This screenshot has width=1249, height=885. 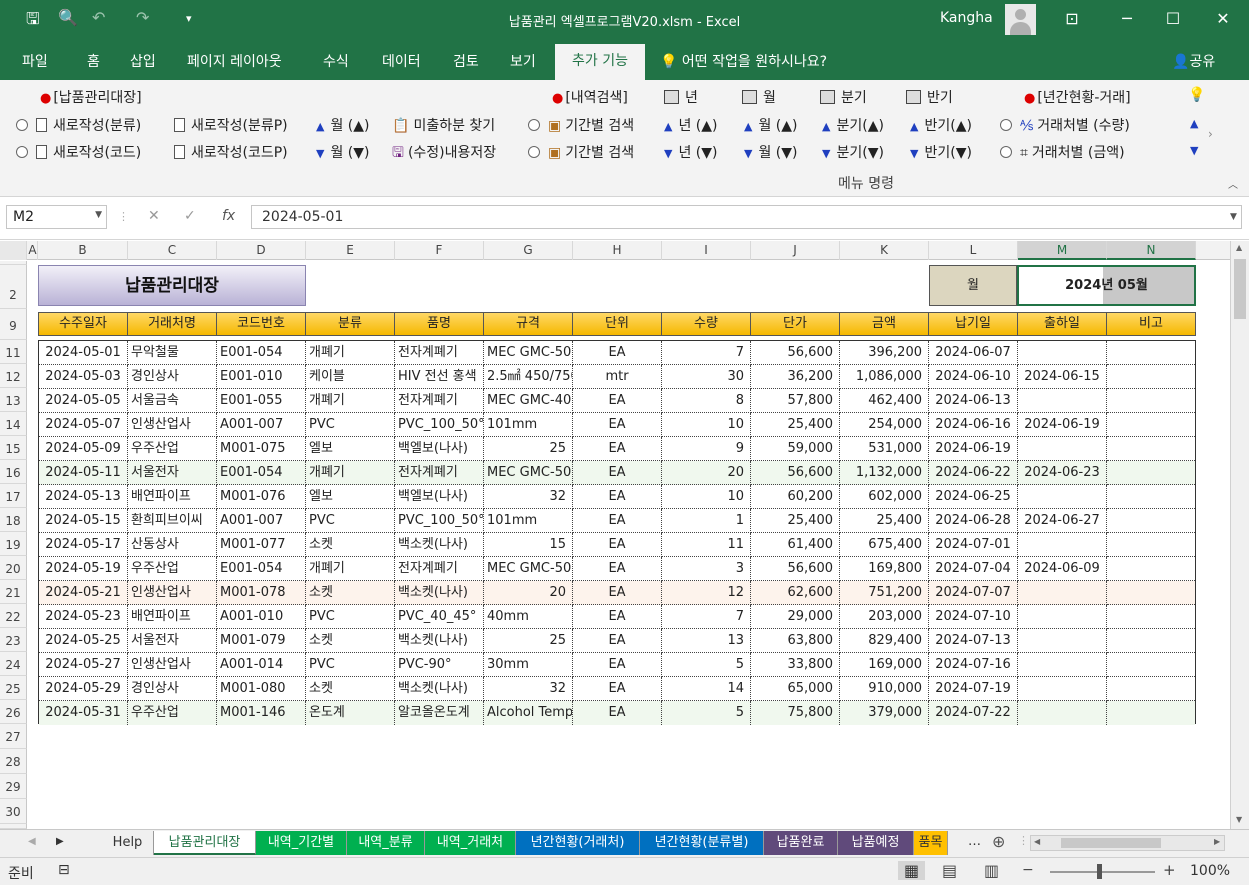 I want to click on ribbon-display-icon: ⊡, so click(x=1072, y=19).